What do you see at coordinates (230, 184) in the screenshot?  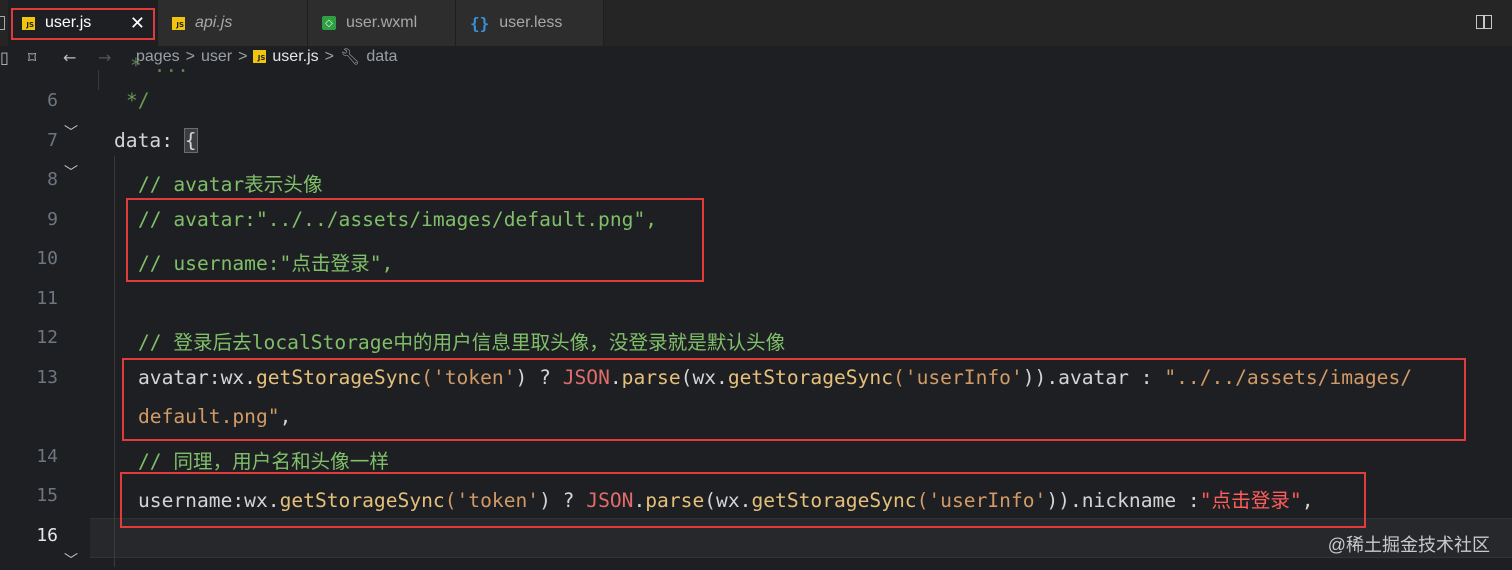 I see `code-line-8: // avatar表示头像` at bounding box center [230, 184].